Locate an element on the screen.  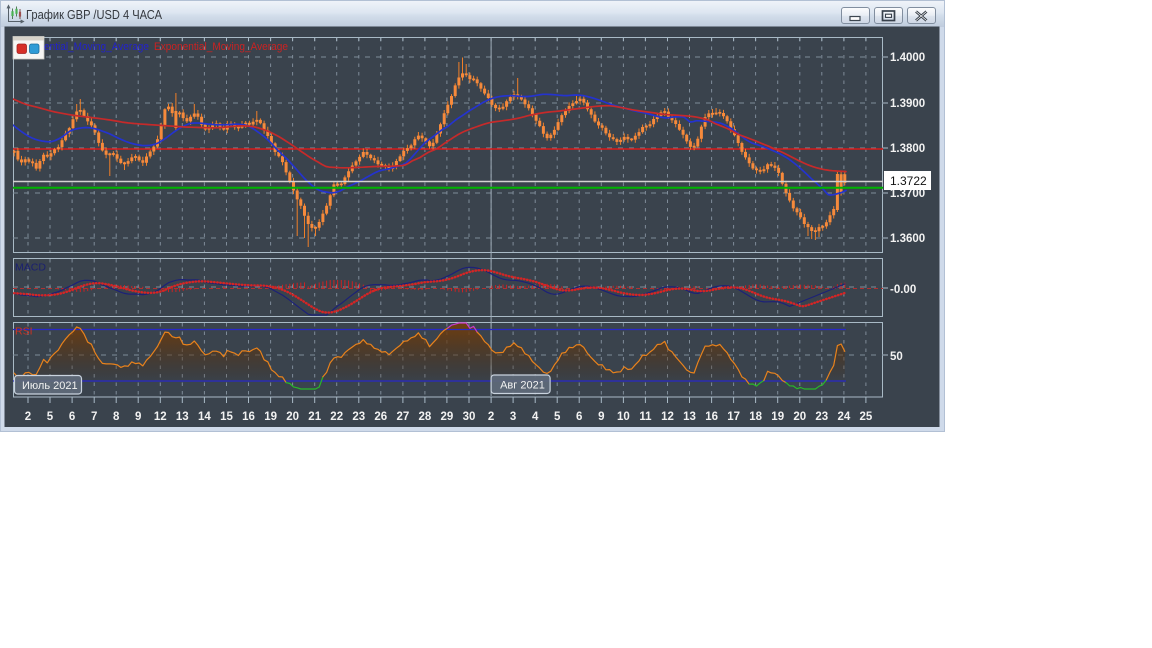
svg-text: 15 is located at coordinates (226, 417).